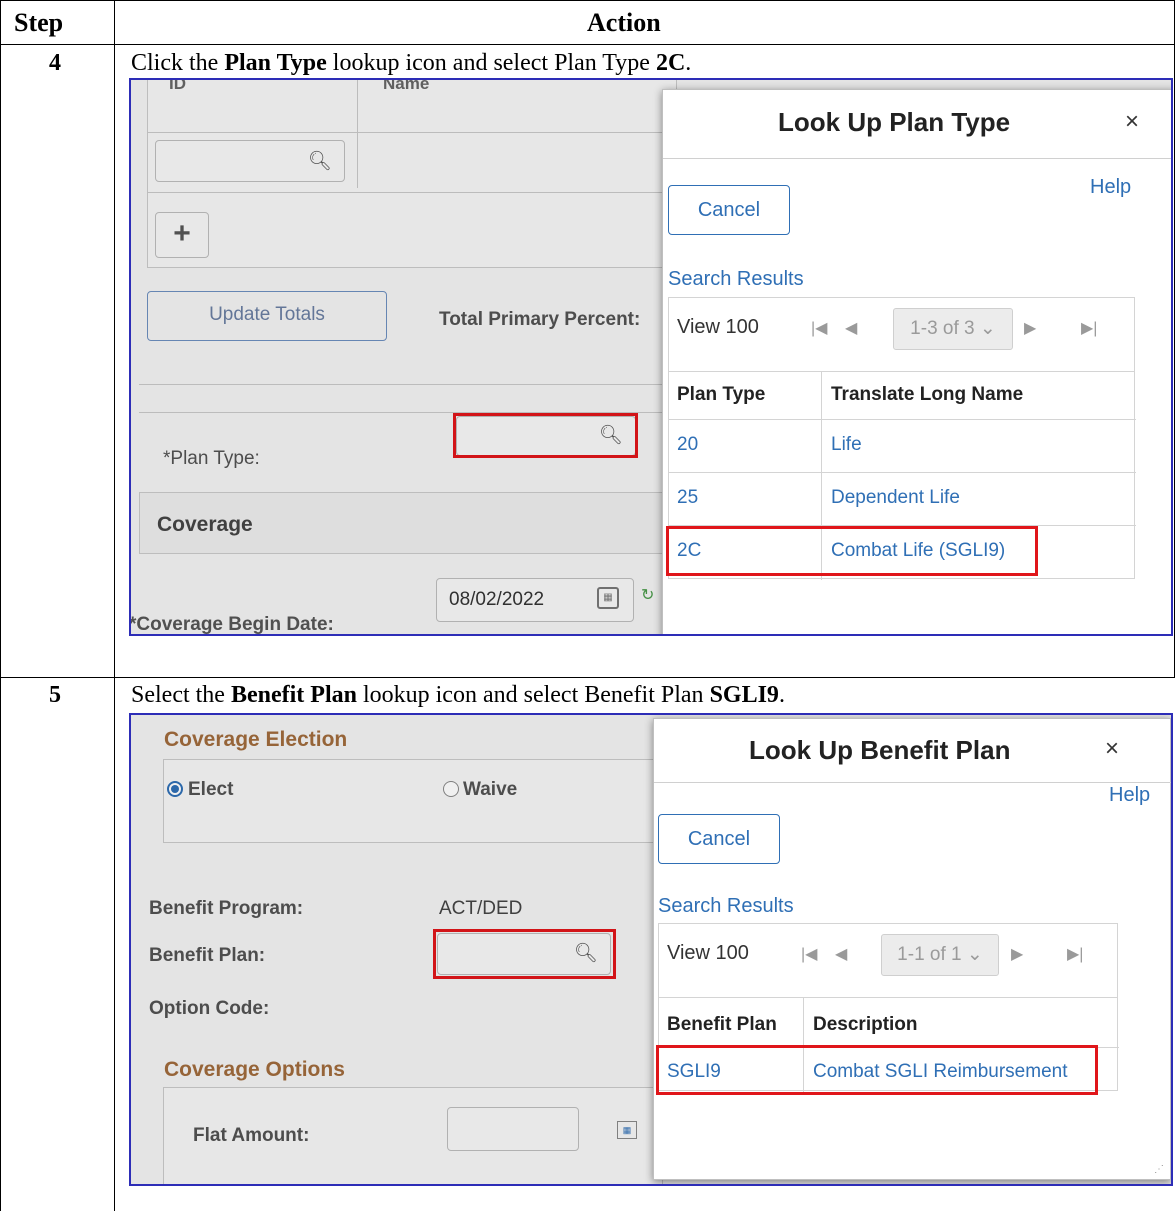  Describe the element at coordinates (846, 445) in the screenshot. I see `result-description: Life` at that location.